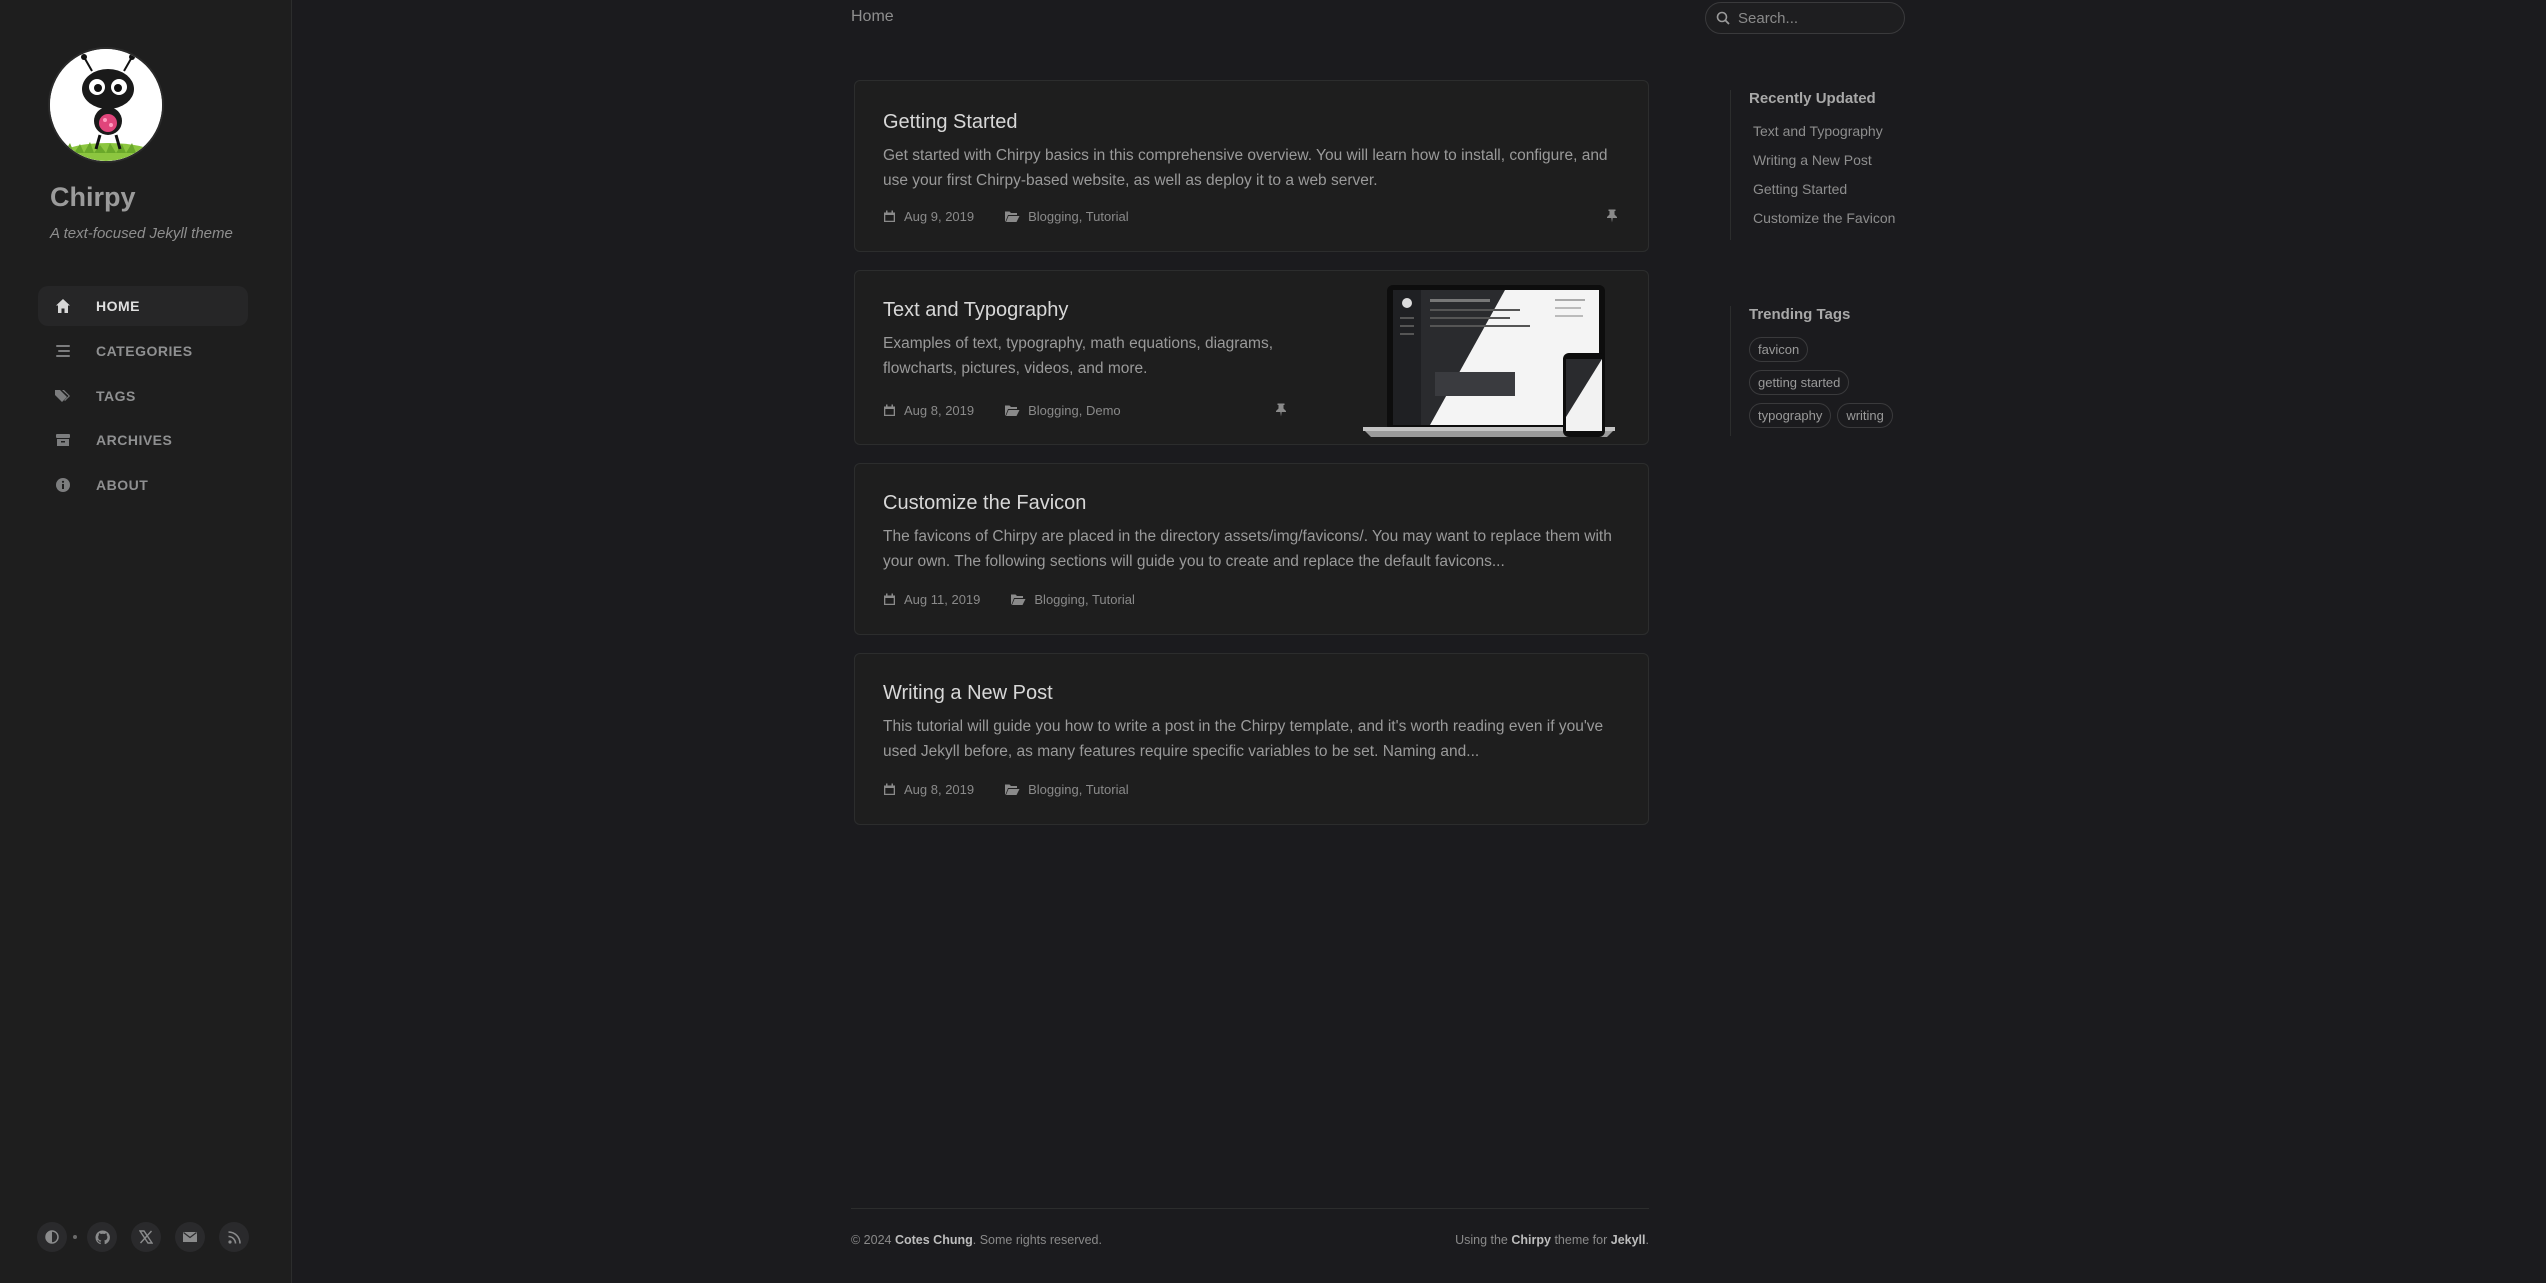  What do you see at coordinates (1790, 415) in the screenshot?
I see `tag-typography: typography` at bounding box center [1790, 415].